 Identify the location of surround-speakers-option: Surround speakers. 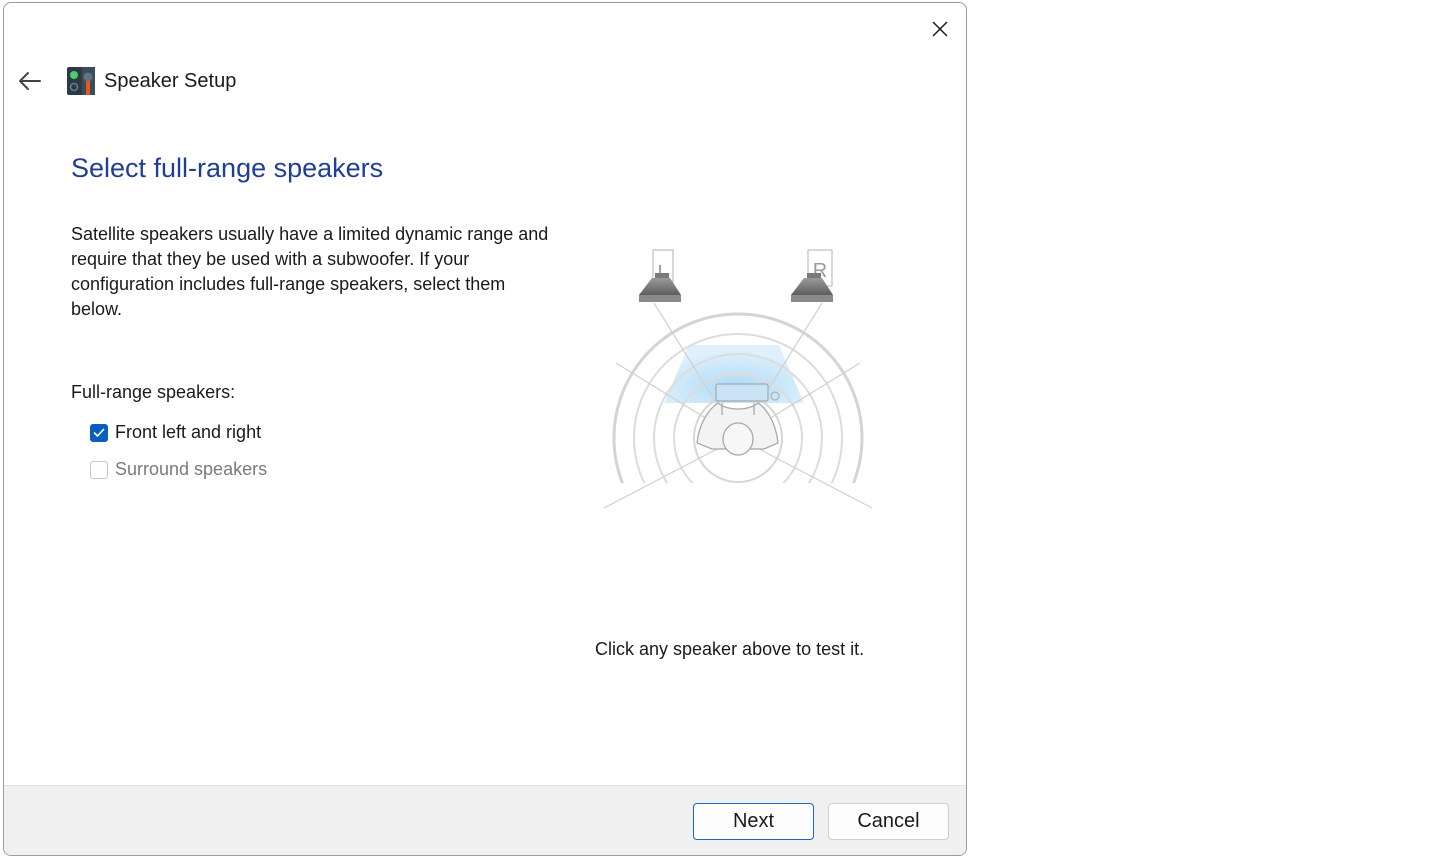
(178, 469).